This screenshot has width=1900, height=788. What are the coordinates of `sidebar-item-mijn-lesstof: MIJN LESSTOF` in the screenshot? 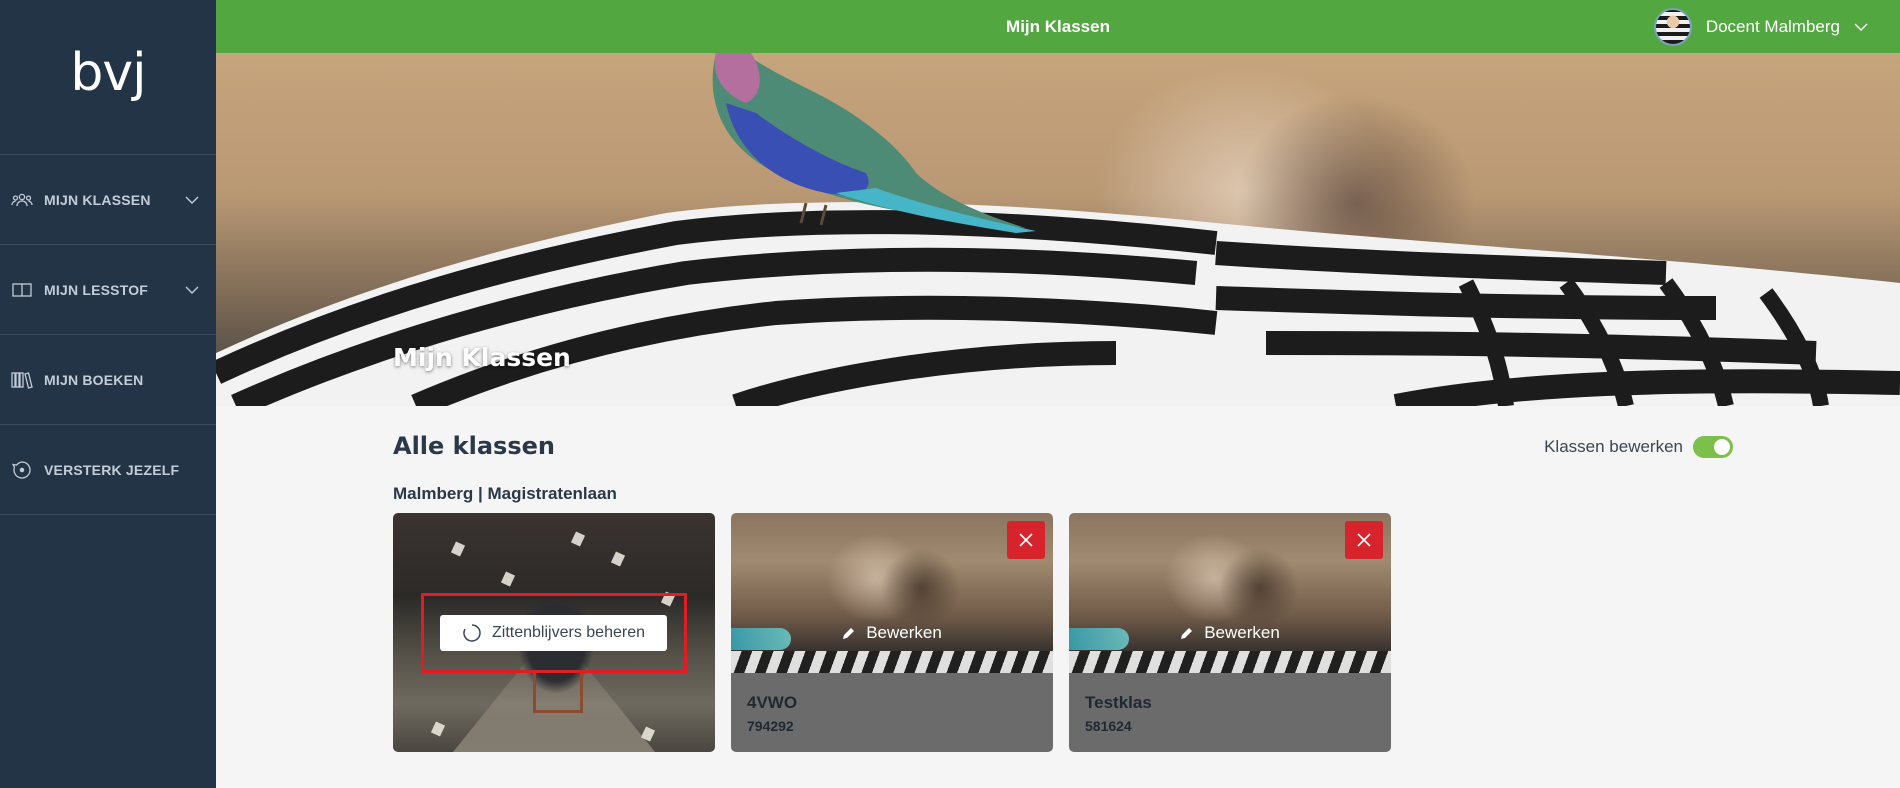 It's located at (108, 290).